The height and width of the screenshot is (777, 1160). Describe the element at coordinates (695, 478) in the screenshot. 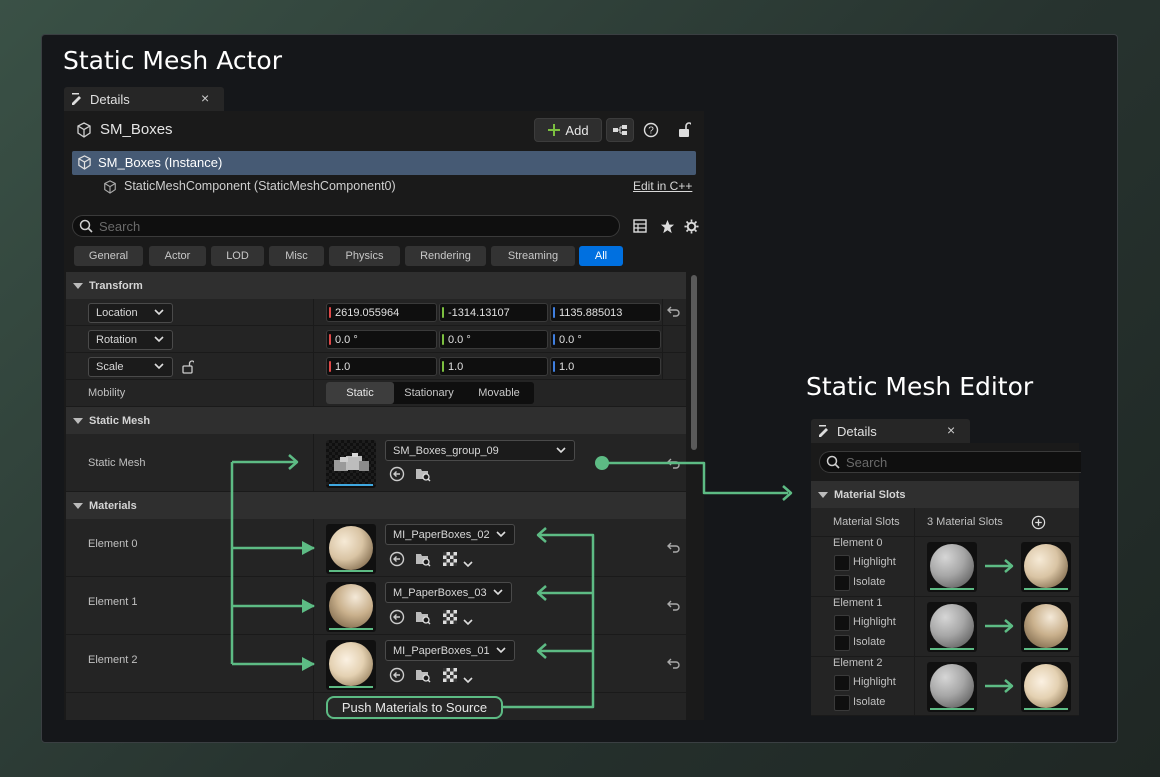

I see `arrow-to-editor` at that location.